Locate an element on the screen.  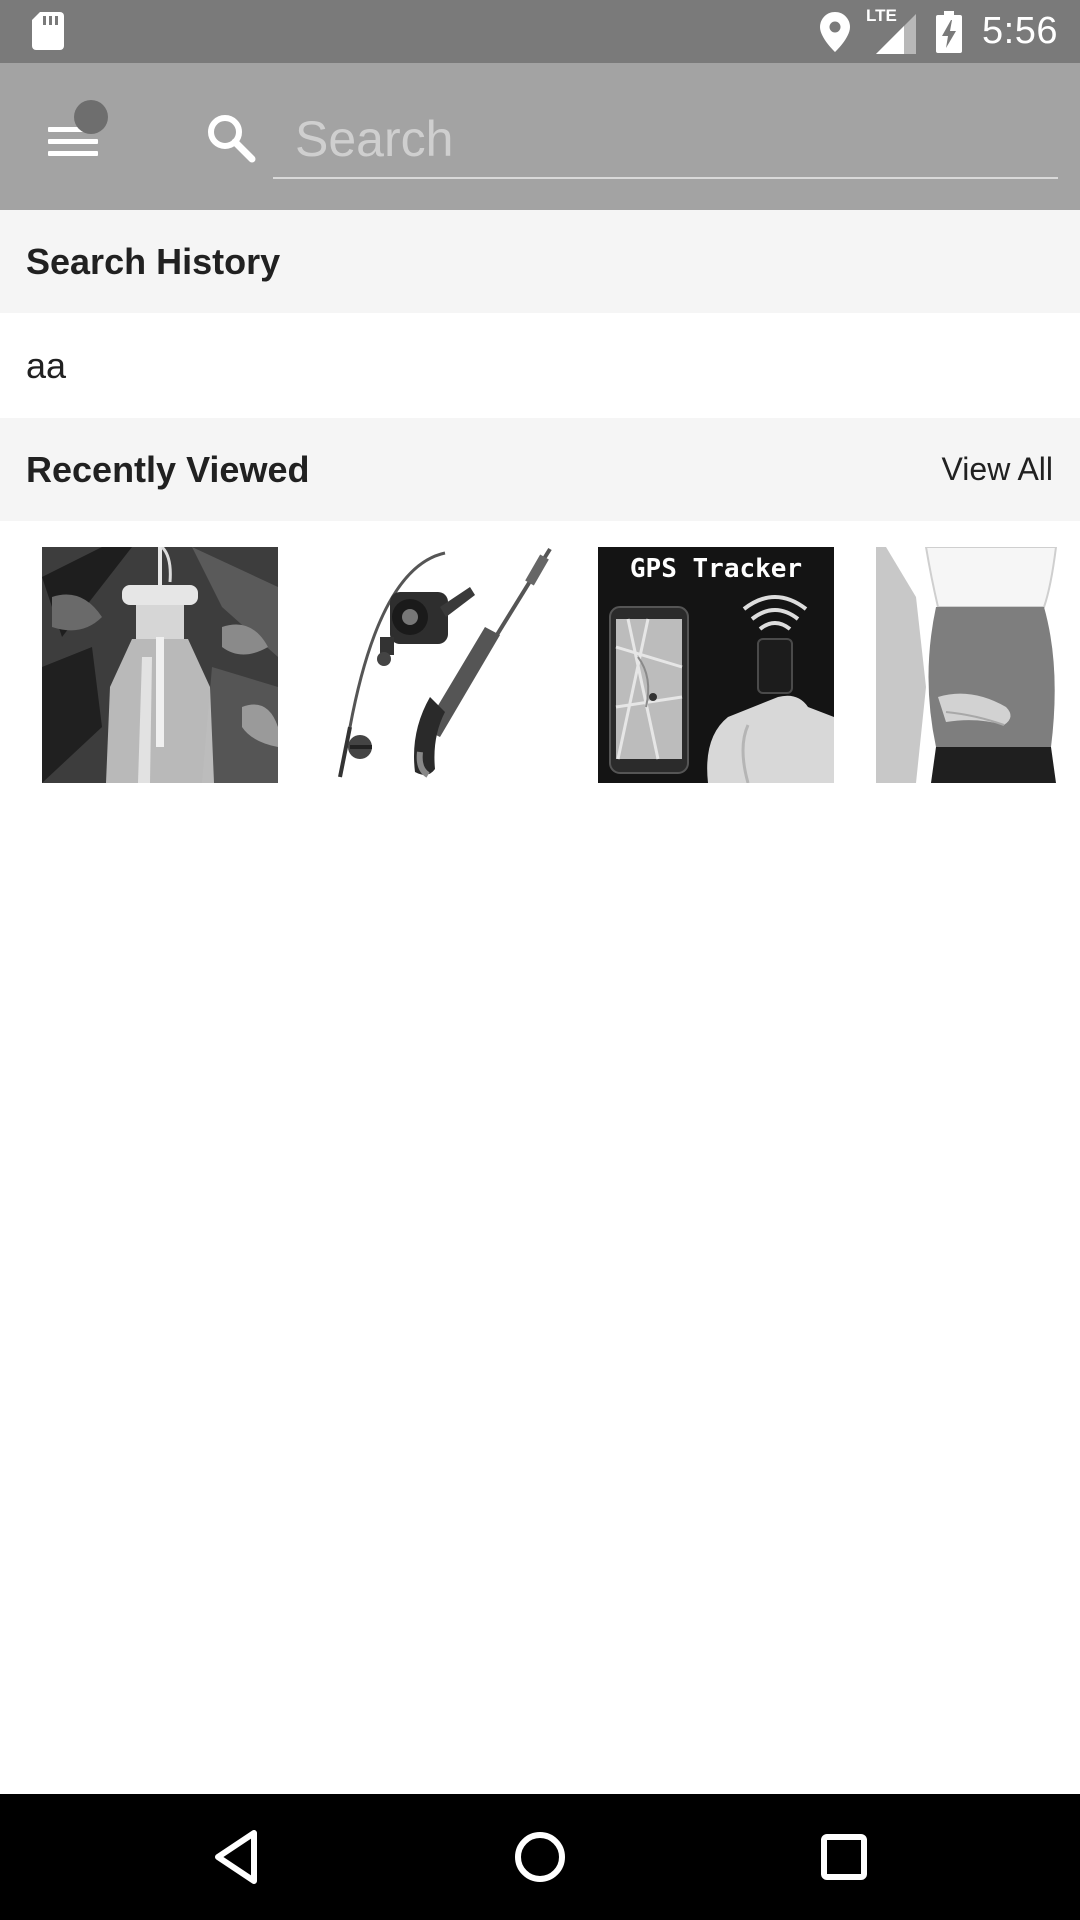
location-icon is located at coordinates (835, 31).